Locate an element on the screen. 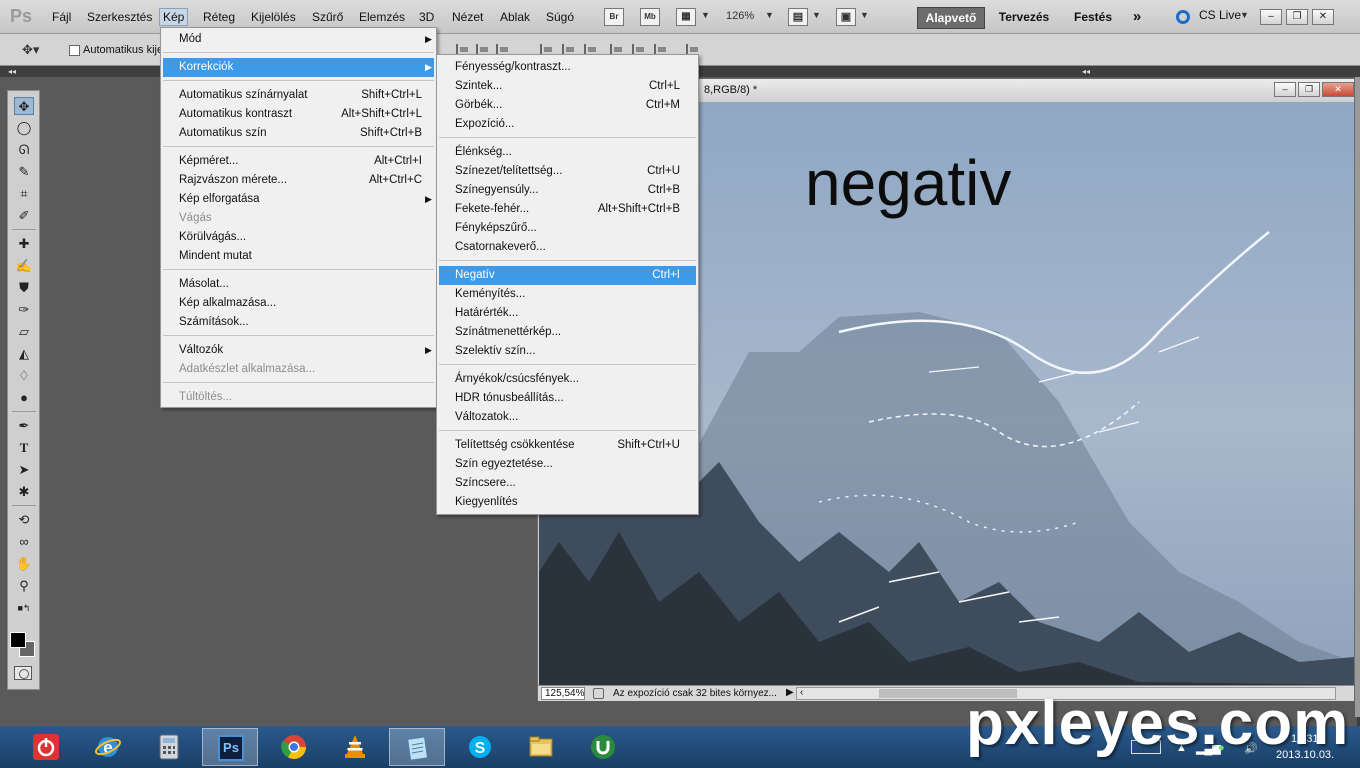 Image resolution: width=1360 pixels, height=768 pixels. taskbar-power-app is located at coordinates (46, 747).